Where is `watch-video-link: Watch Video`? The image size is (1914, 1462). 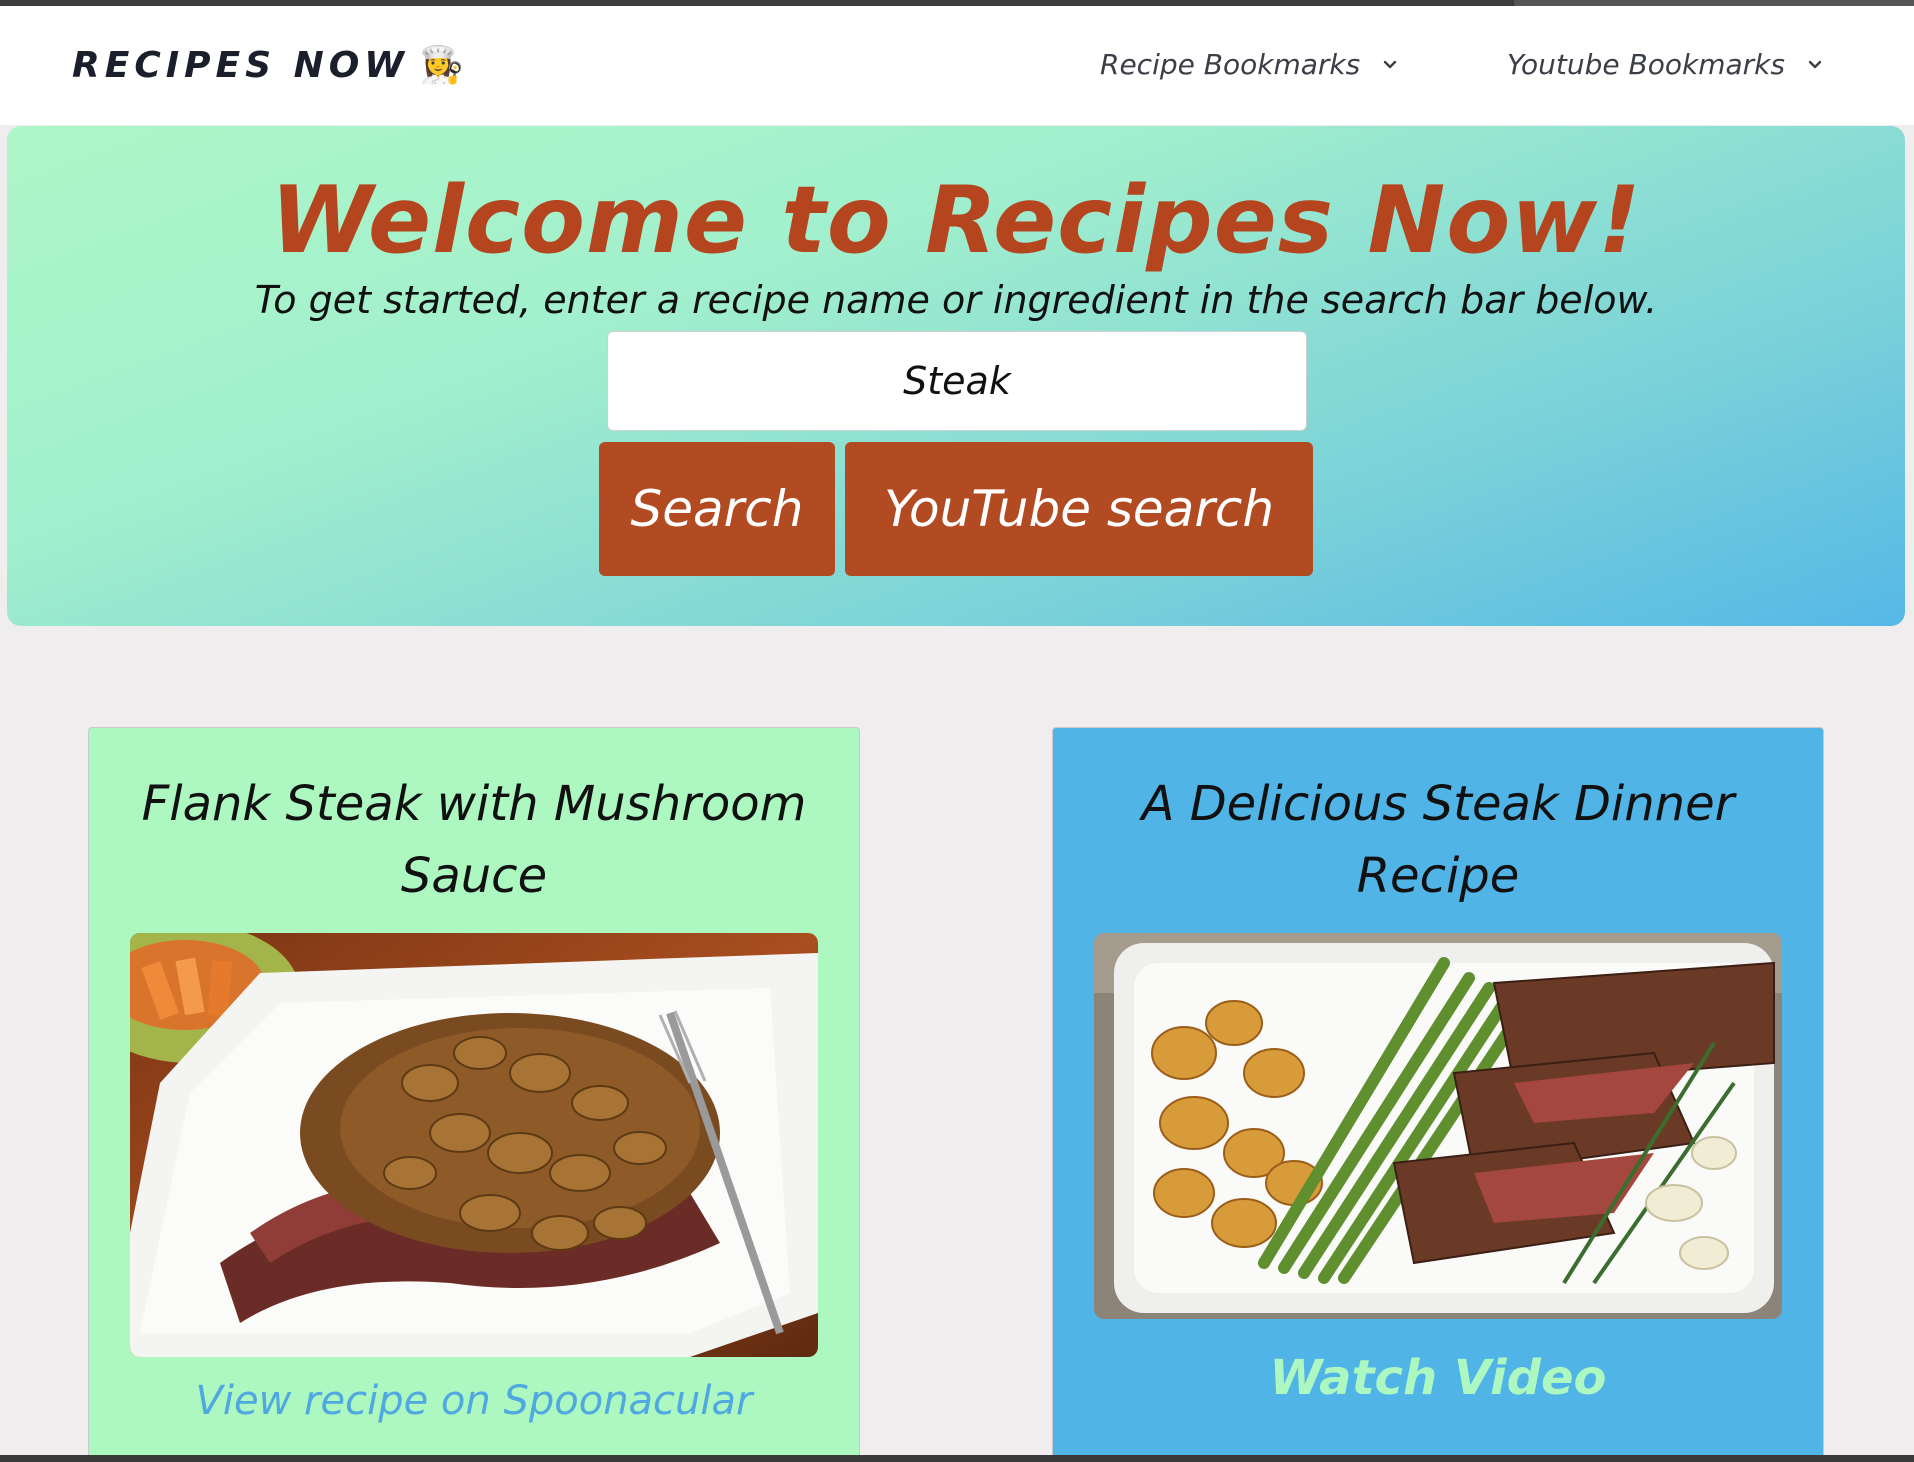 watch-video-link: Watch Video is located at coordinates (1438, 1378).